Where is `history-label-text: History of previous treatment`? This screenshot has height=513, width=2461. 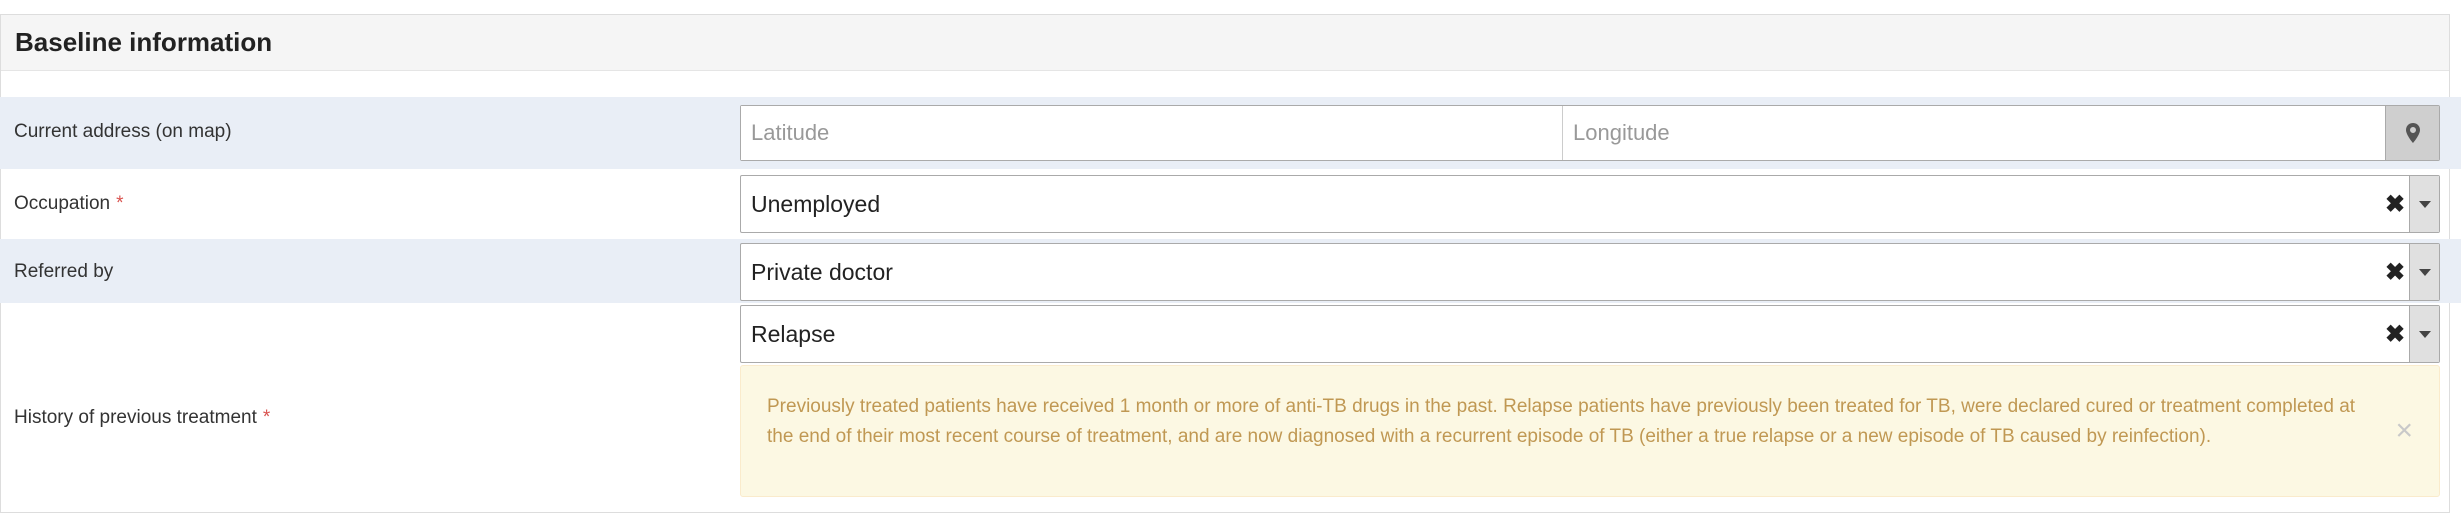
history-label-text: History of previous treatment is located at coordinates (135, 417).